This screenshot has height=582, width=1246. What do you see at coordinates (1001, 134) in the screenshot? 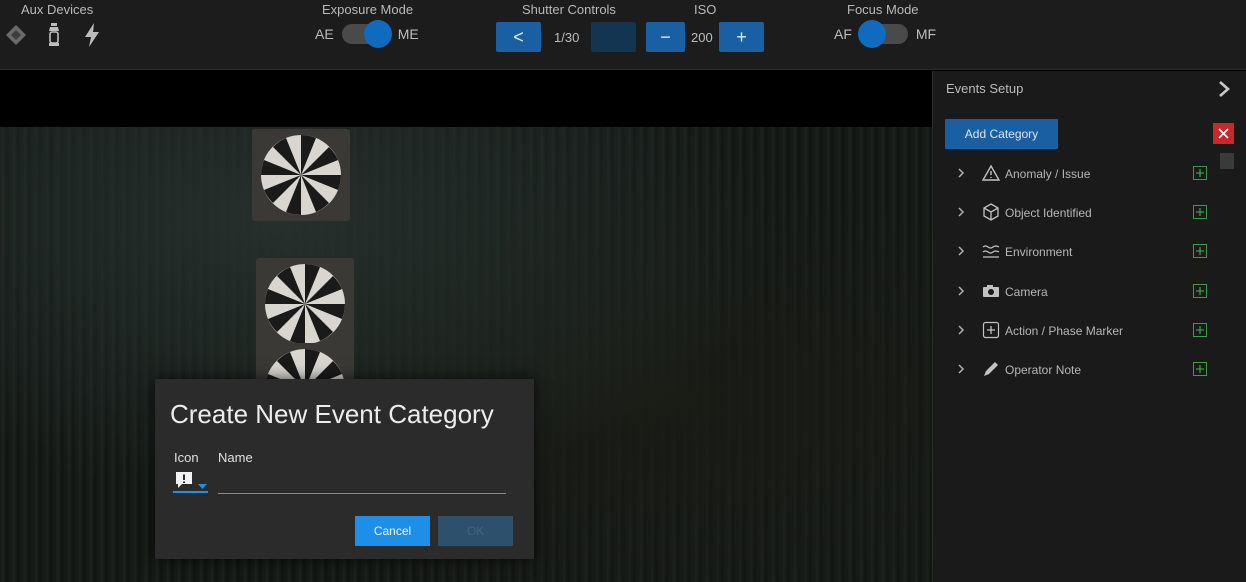
I see `add-category-button: Add Category` at bounding box center [1001, 134].